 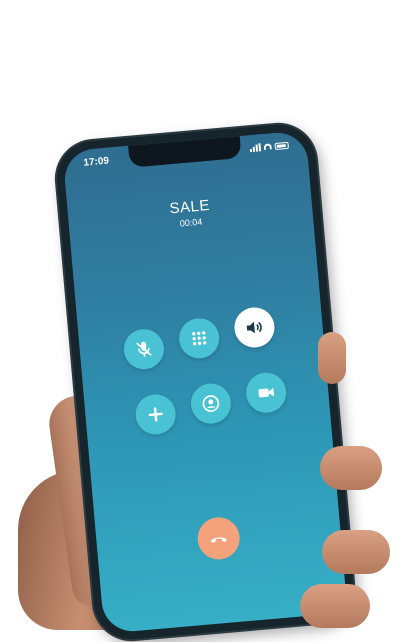 What do you see at coordinates (96, 162) in the screenshot?
I see `status-time: 17:09` at bounding box center [96, 162].